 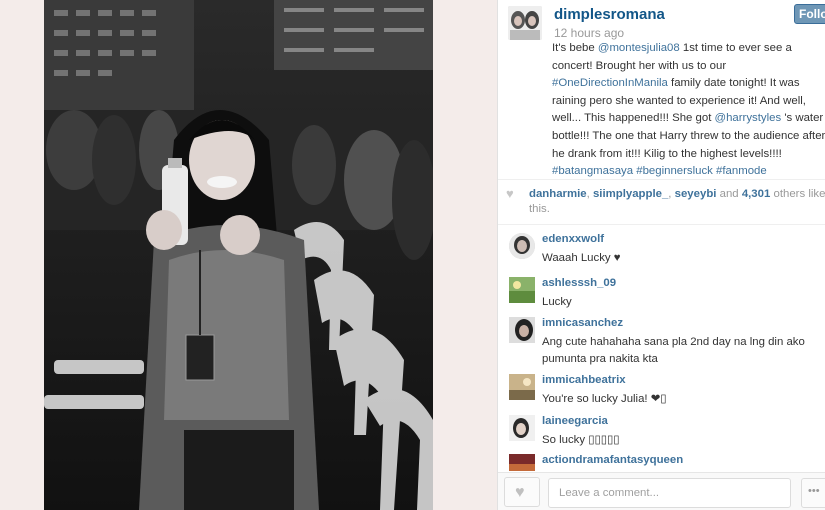 I want to click on hashtag-link: #fanmode, so click(x=741, y=171).